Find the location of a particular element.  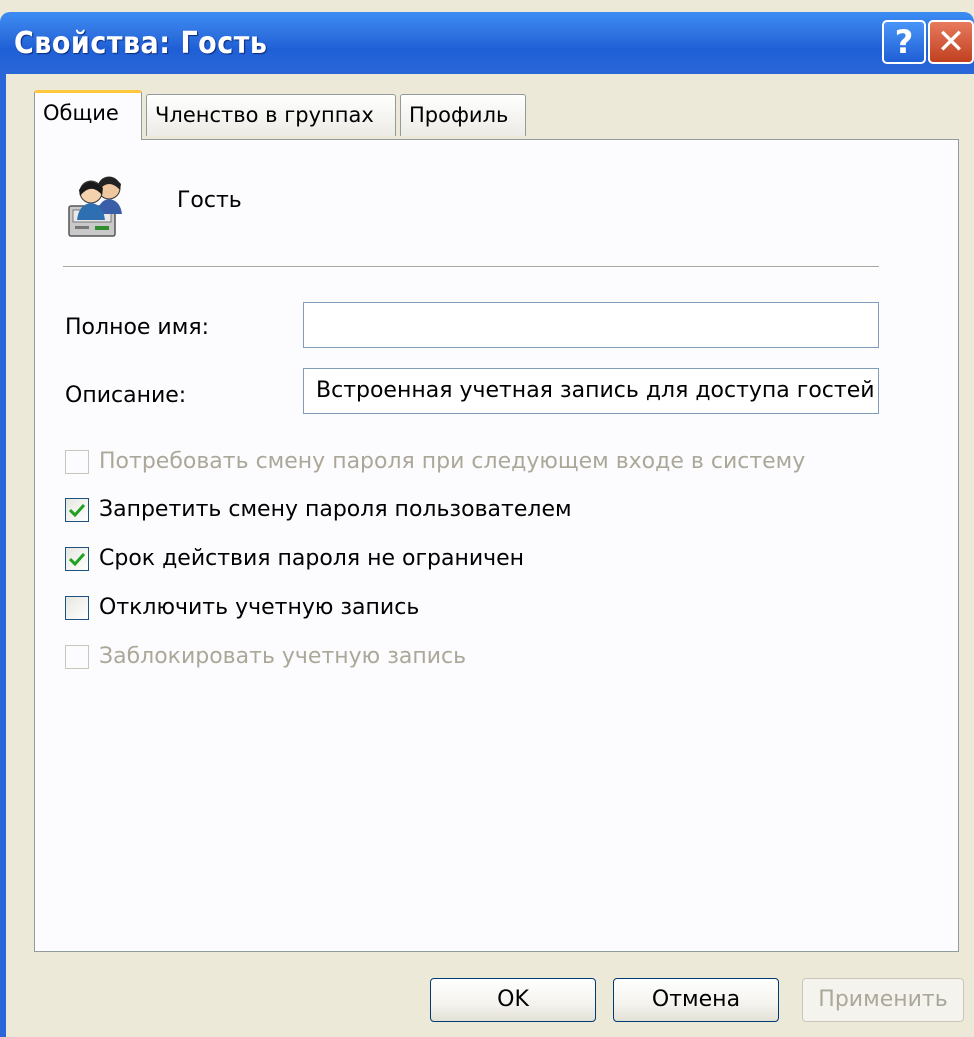

account-locked-label: Заблокировать учетную запись is located at coordinates (283, 656).